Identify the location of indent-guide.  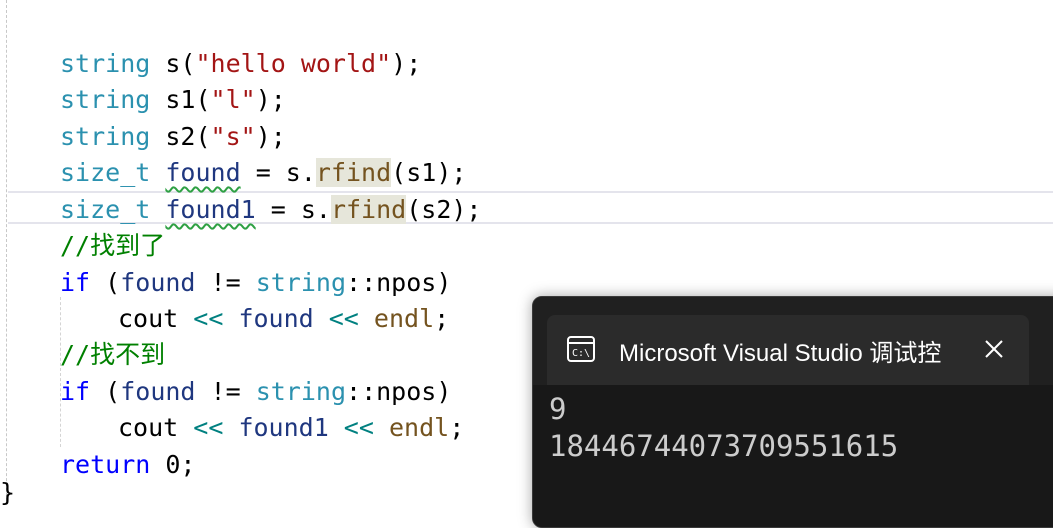
(6, 250).